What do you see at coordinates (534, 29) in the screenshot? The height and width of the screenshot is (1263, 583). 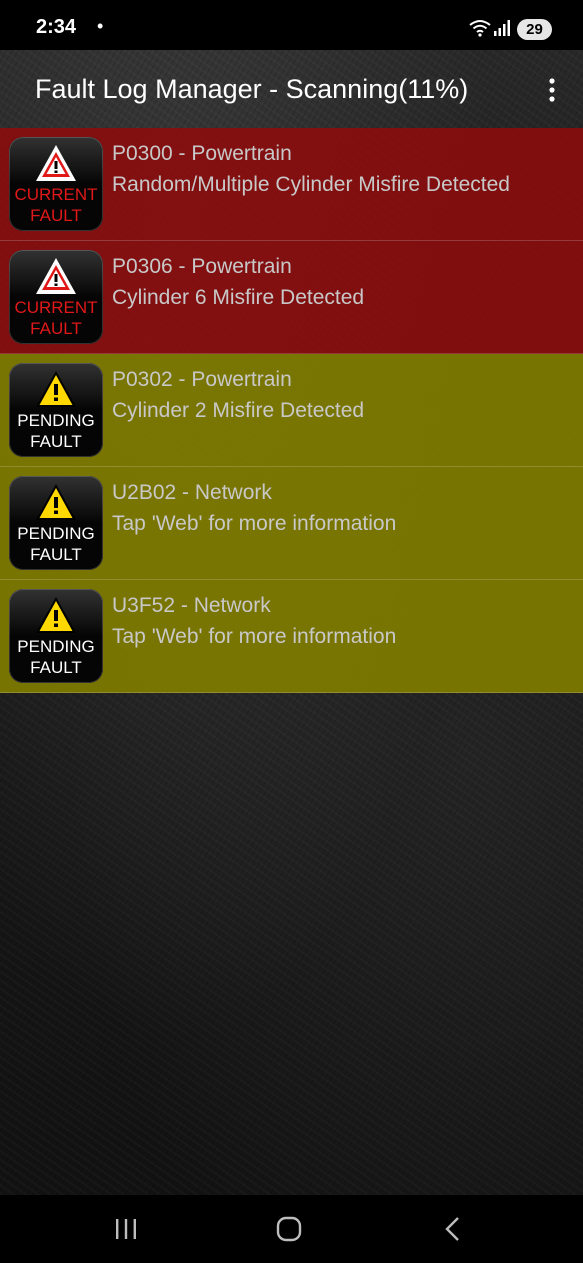 I see `battery-indicator: 29` at bounding box center [534, 29].